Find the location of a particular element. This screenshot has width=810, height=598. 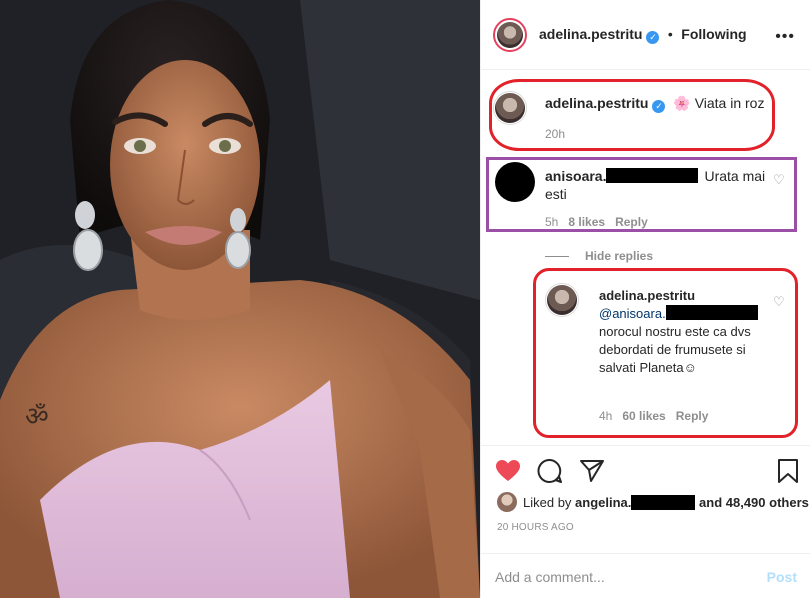

bookmark-icon is located at coordinates (788, 471).